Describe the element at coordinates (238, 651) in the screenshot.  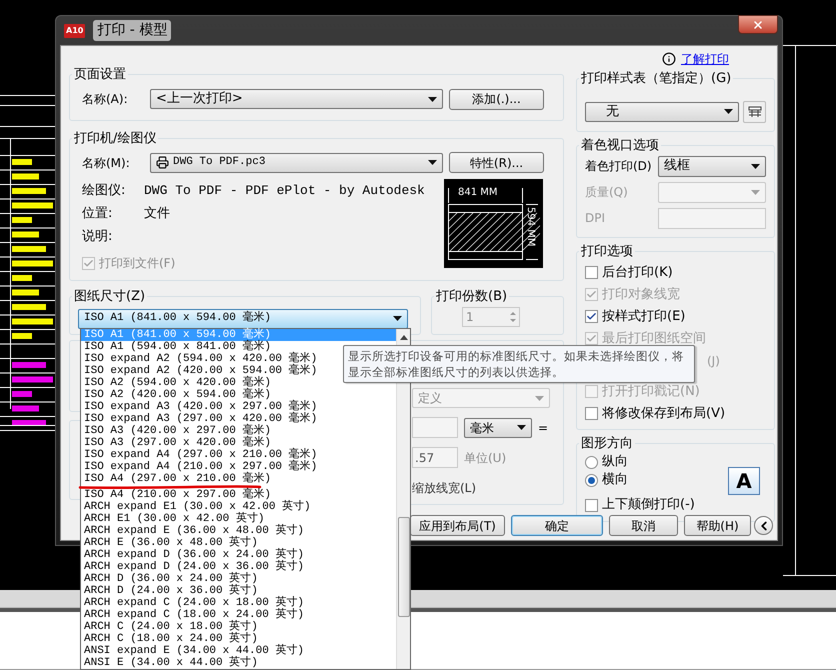
I see `paper-size-option: ANSI expand E (34.00 x 44.00 英寸)` at that location.